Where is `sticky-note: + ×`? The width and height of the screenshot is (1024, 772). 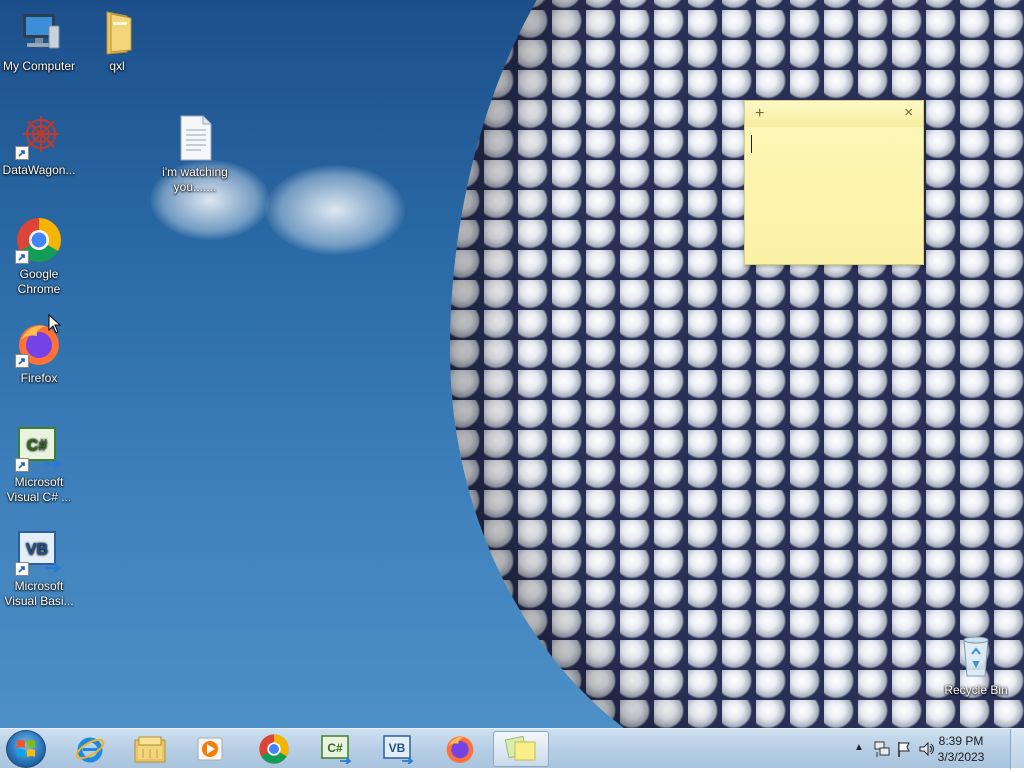 sticky-note: + × is located at coordinates (834, 182).